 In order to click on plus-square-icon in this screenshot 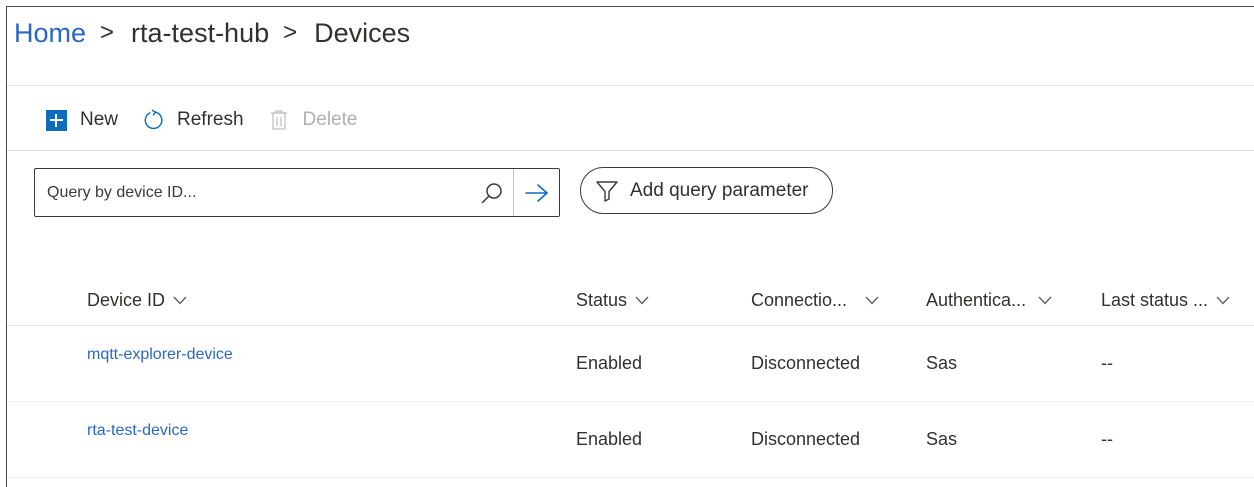, I will do `click(56, 120)`.